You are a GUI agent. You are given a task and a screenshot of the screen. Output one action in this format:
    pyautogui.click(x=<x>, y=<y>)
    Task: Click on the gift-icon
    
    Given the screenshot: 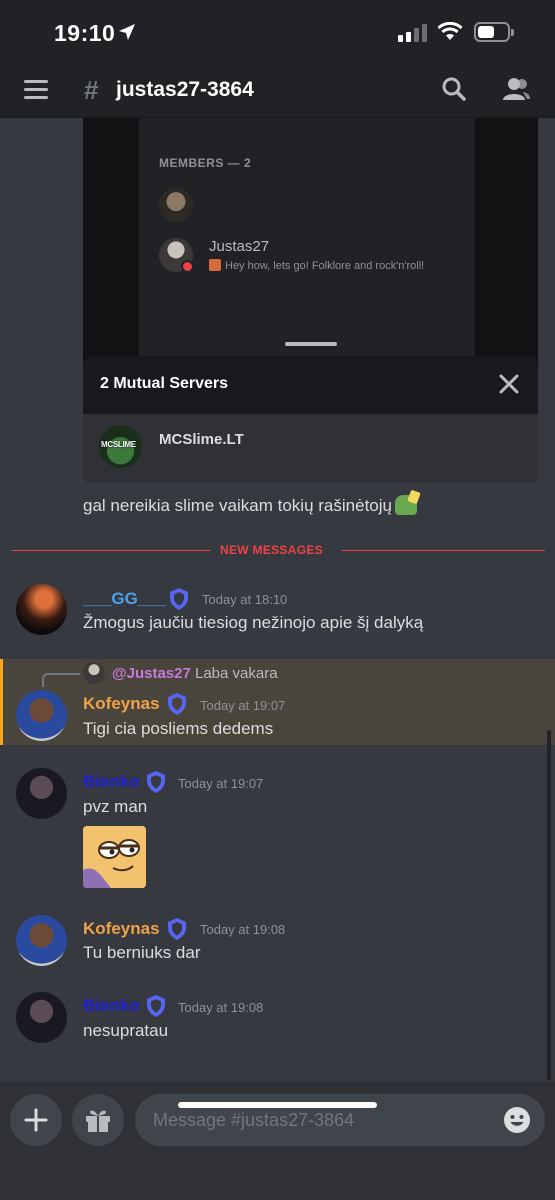 What is the action you would take?
    pyautogui.click(x=98, y=1121)
    